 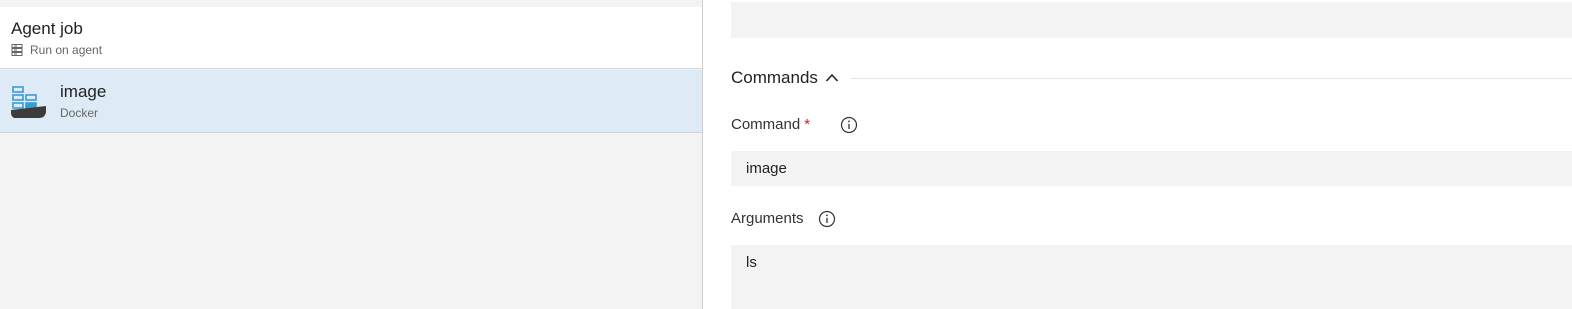 I want to click on chevron-up-icon, so click(x=832, y=78).